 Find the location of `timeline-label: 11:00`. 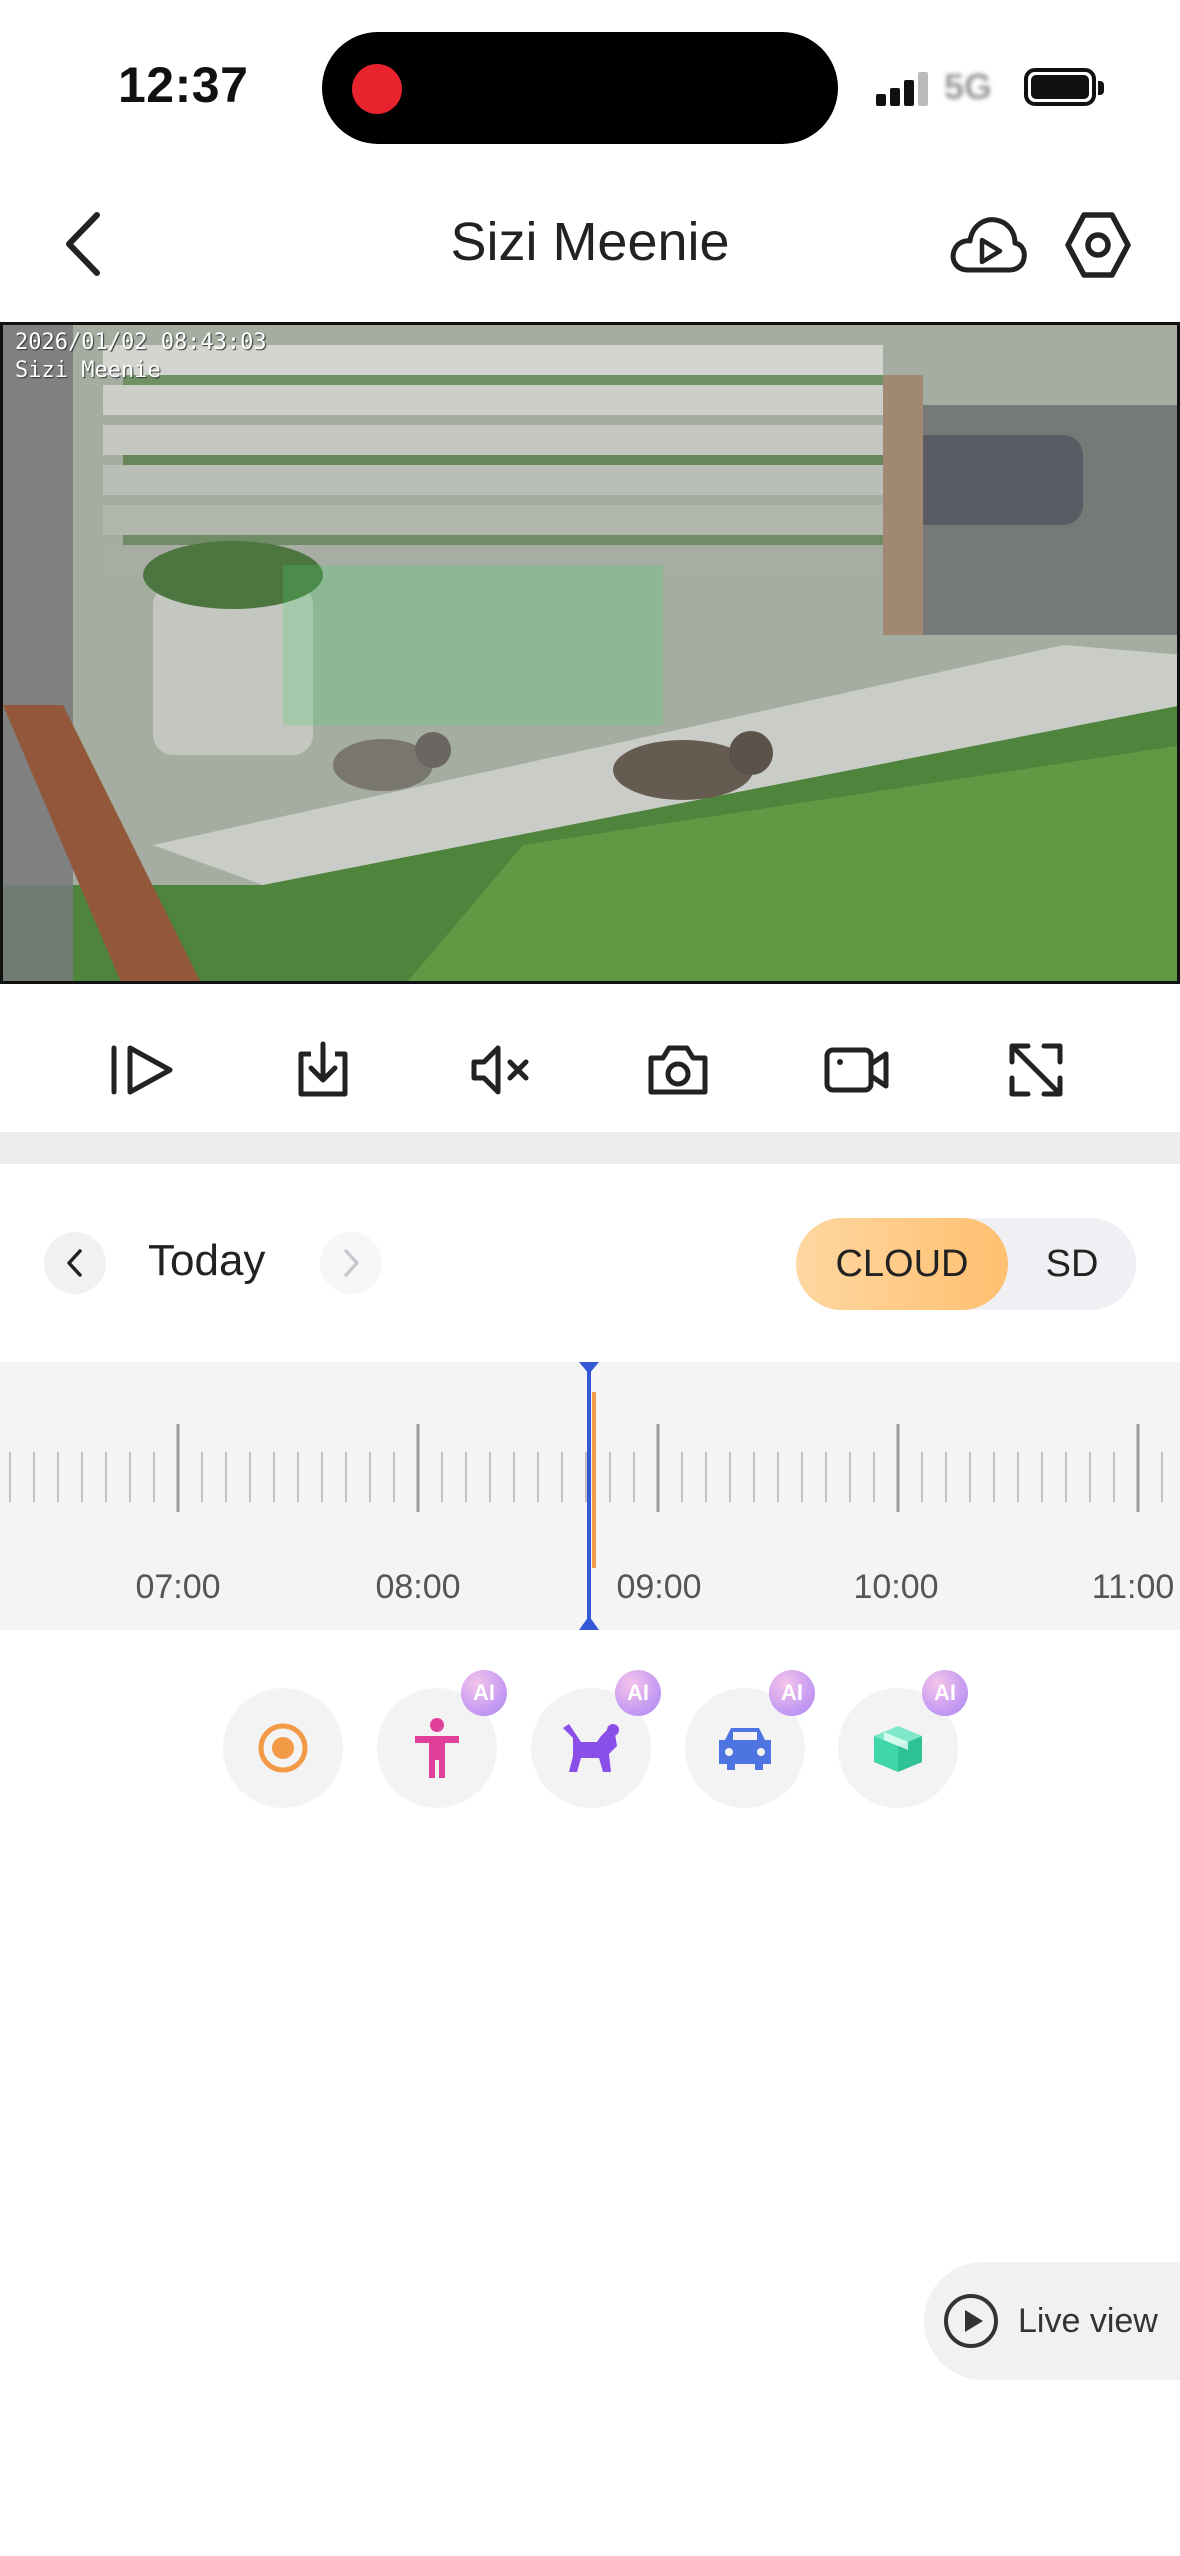

timeline-label: 11:00 is located at coordinates (1133, 1587).